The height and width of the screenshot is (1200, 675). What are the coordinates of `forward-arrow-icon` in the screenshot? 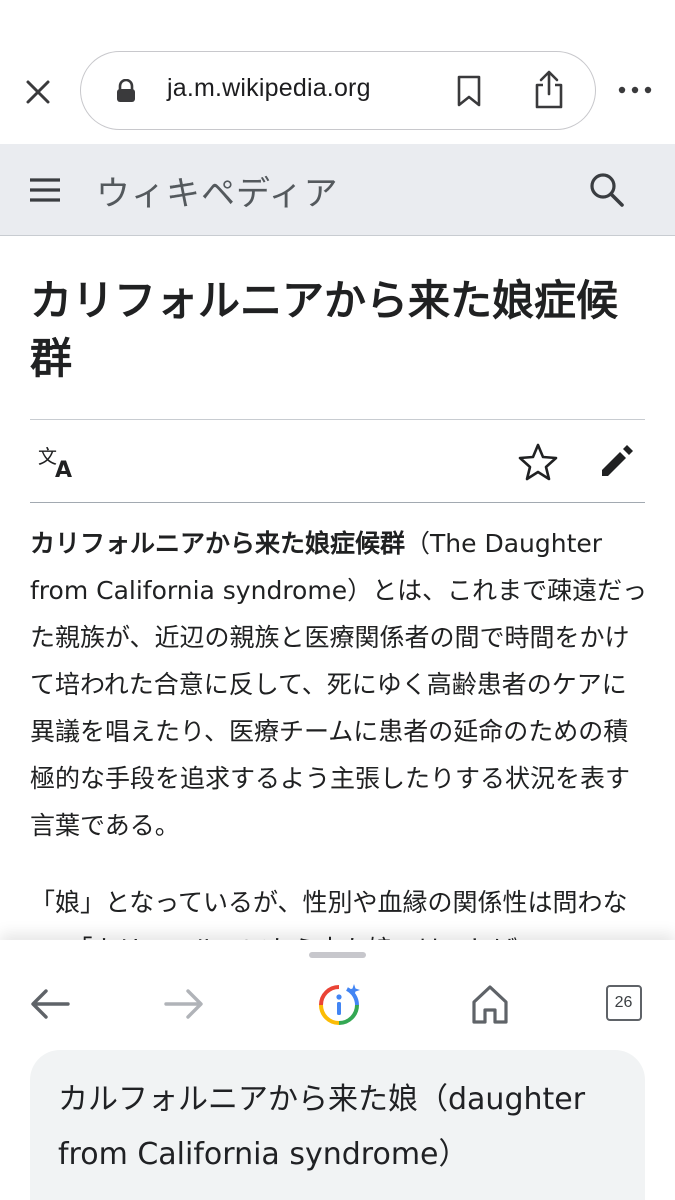 It's located at (184, 1004).